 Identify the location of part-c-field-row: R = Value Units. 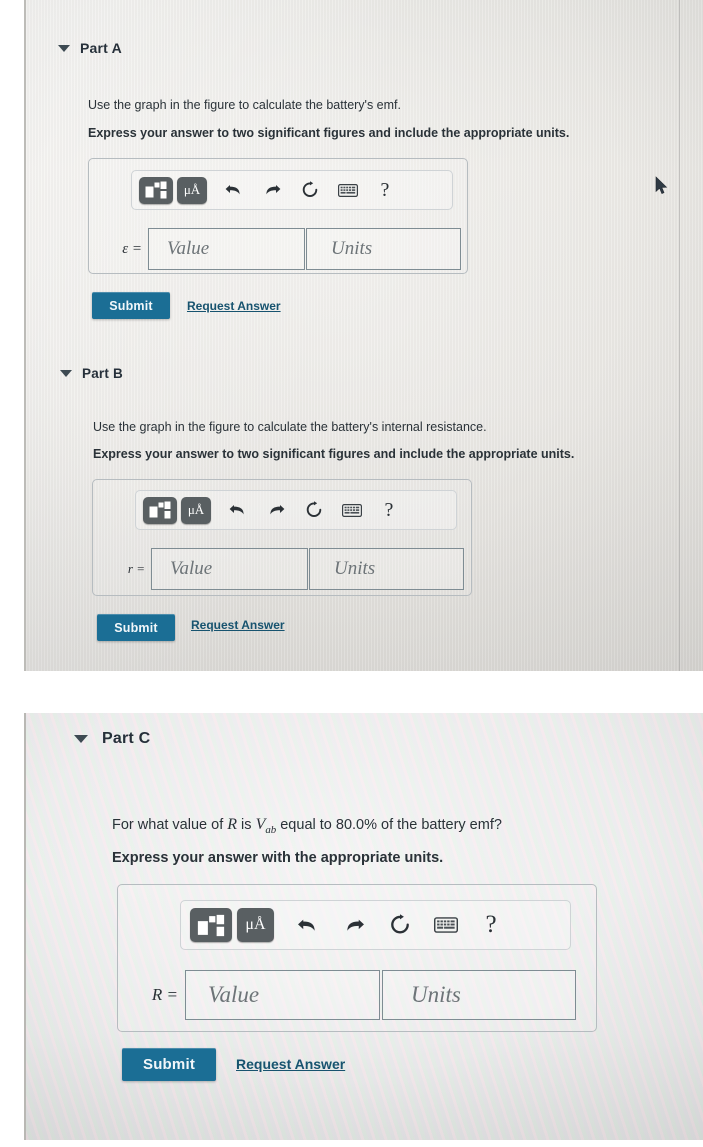
(353, 995).